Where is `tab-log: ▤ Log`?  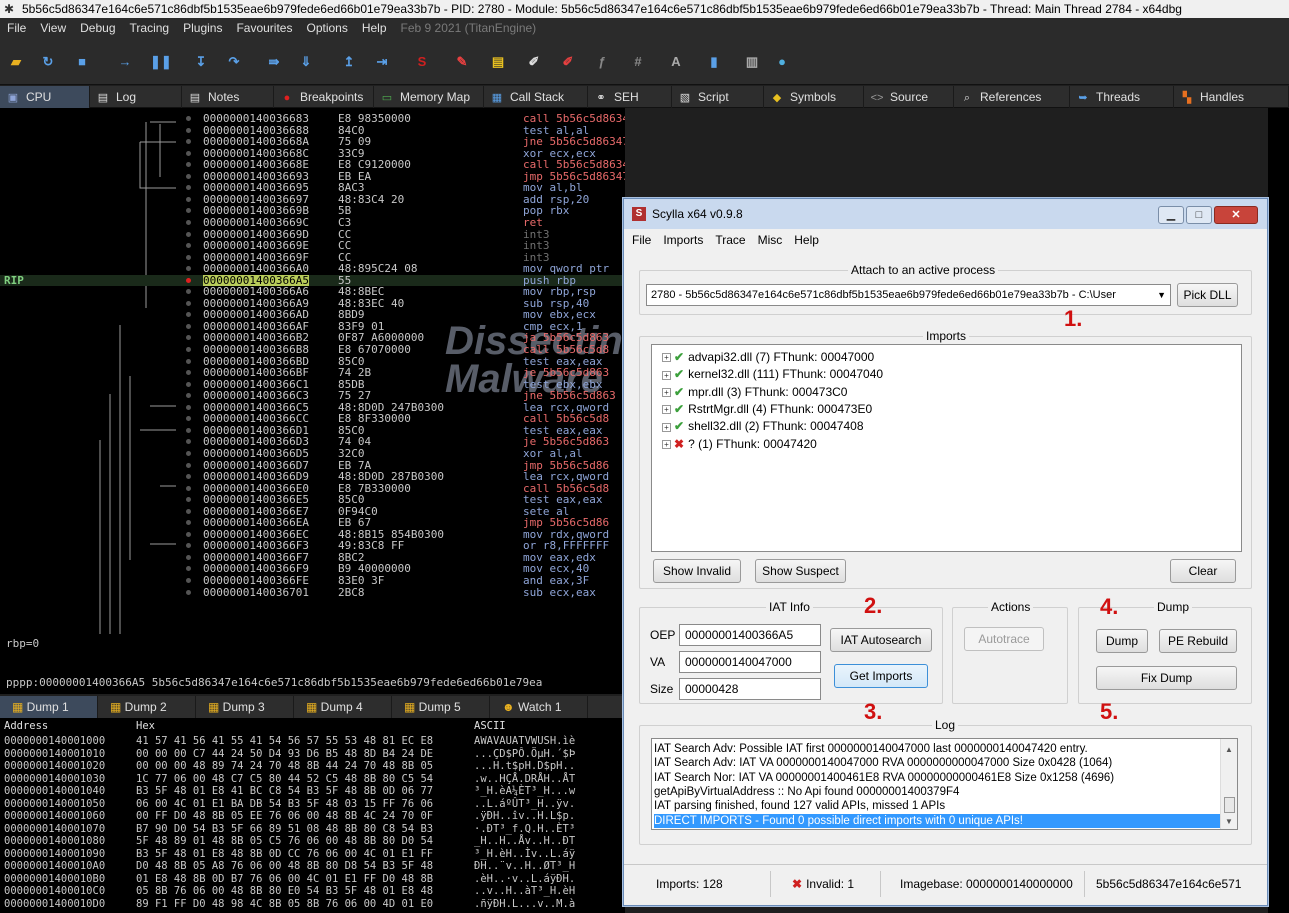 tab-log: ▤ Log is located at coordinates (136, 97).